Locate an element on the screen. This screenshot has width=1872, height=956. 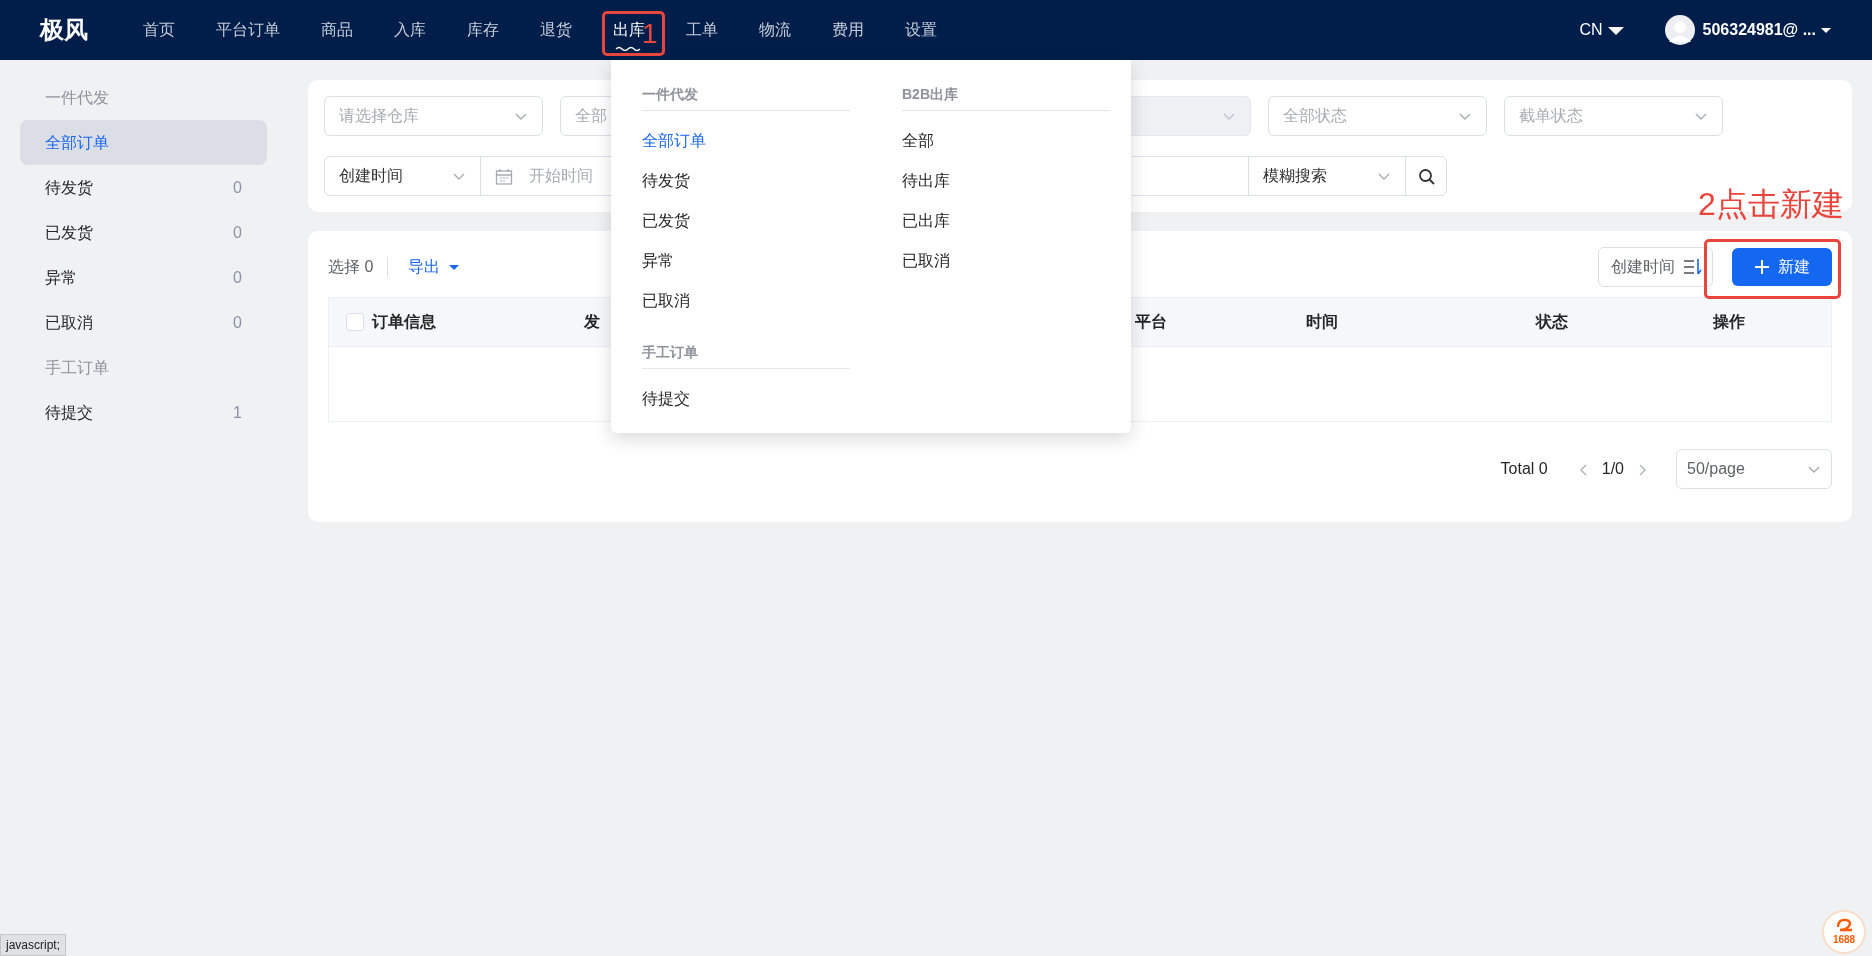
menu-item: 全部 is located at coordinates (1006, 141).